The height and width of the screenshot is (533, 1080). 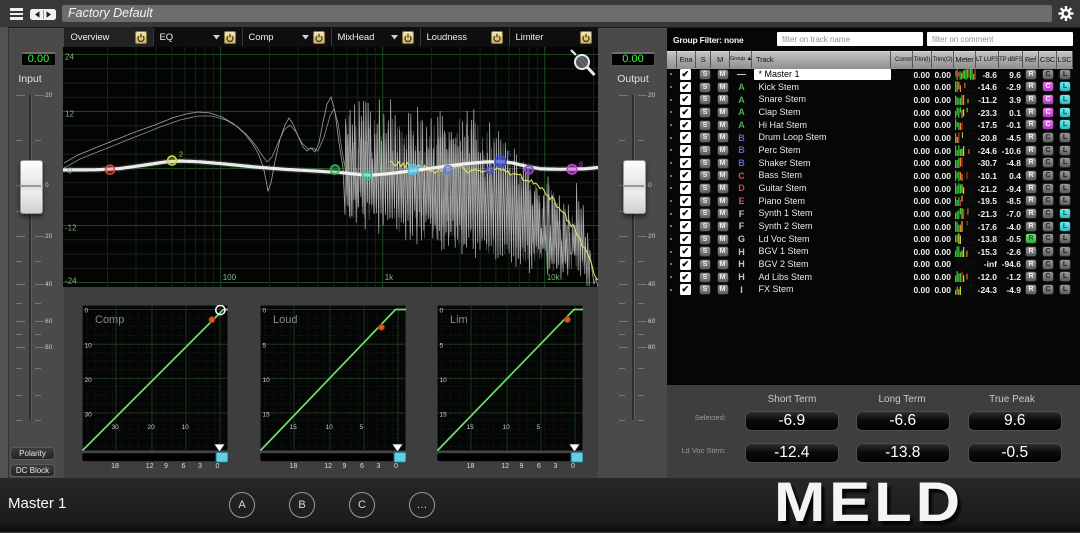 I want to click on svg-text: 1k, so click(x=389, y=277).